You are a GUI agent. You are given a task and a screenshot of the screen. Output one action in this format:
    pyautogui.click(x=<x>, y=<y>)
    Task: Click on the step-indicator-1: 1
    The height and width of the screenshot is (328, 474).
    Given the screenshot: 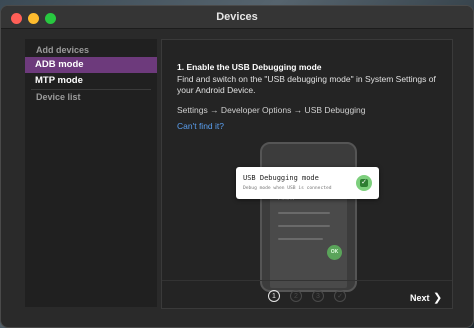 What is the action you would take?
    pyautogui.click(x=274, y=296)
    